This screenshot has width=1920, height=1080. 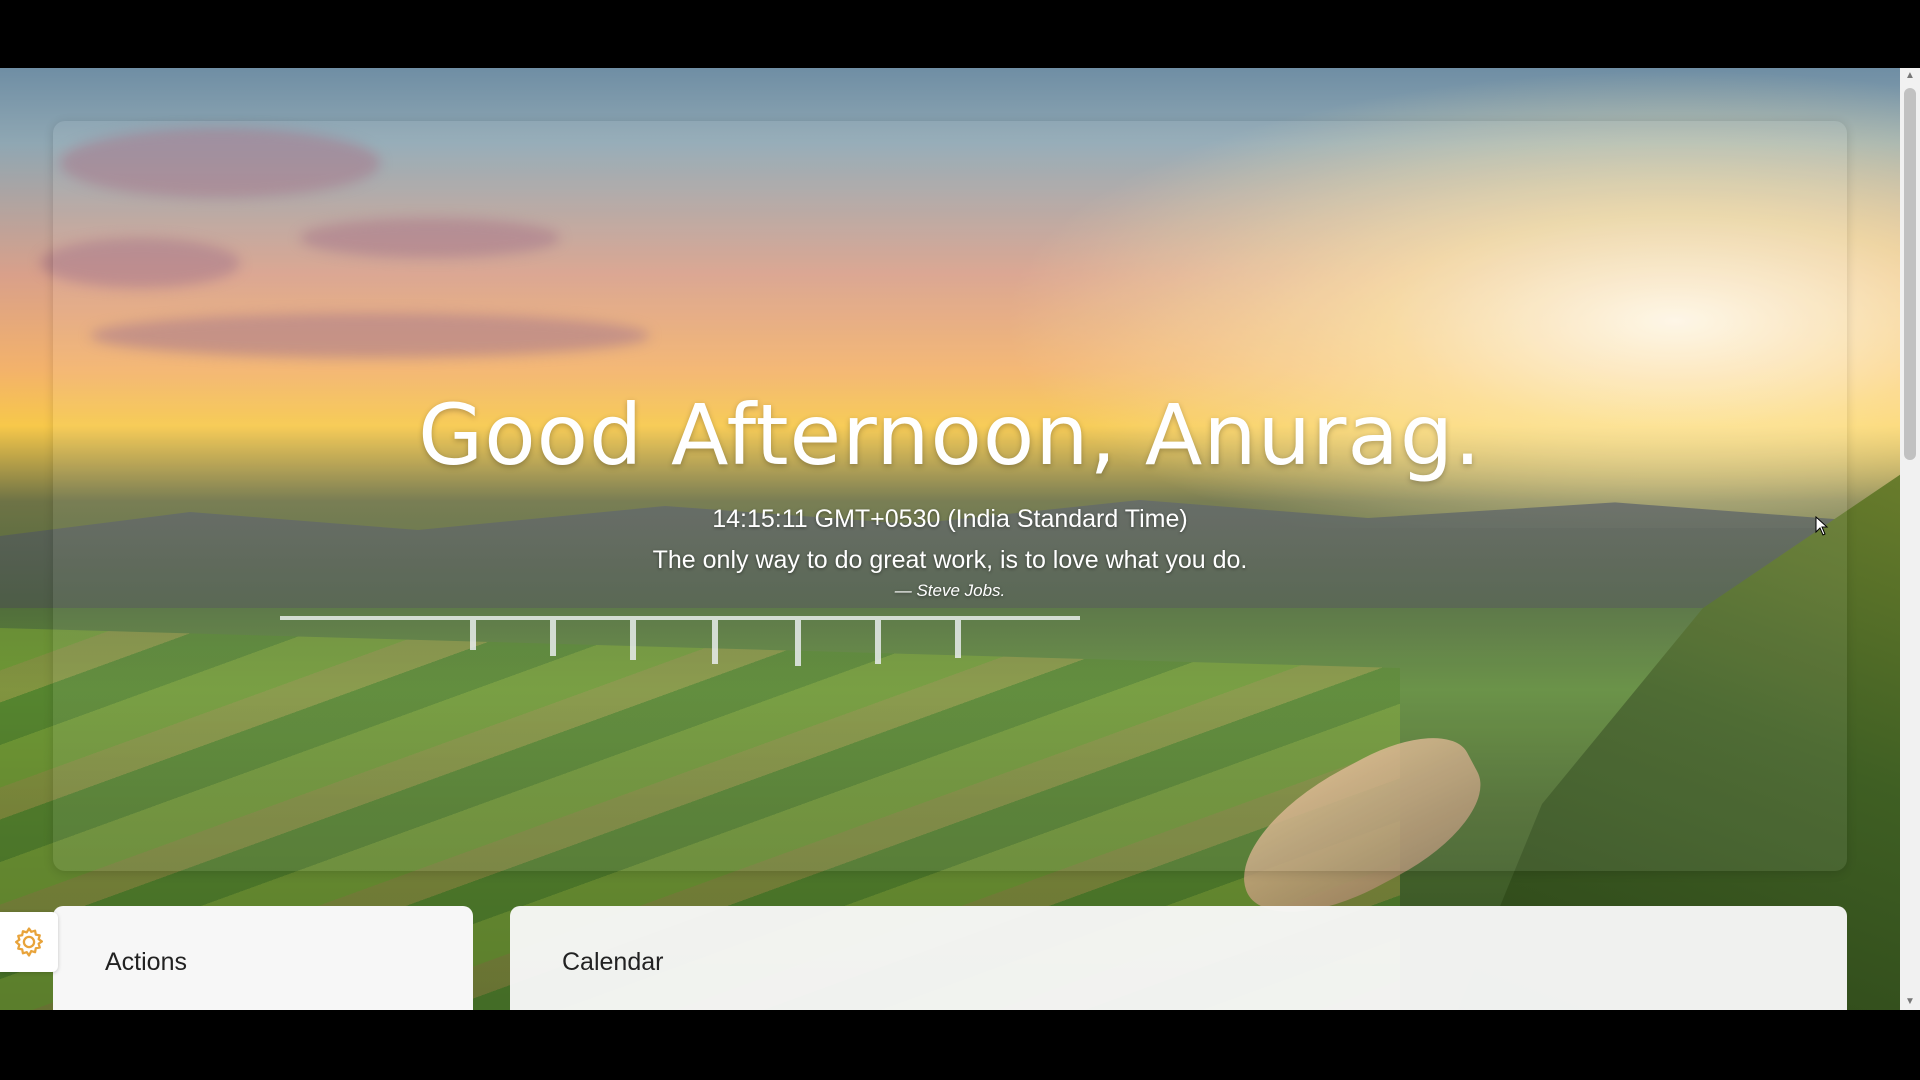 I want to click on chevron-down-icon: ▼, so click(x=1910, y=1002).